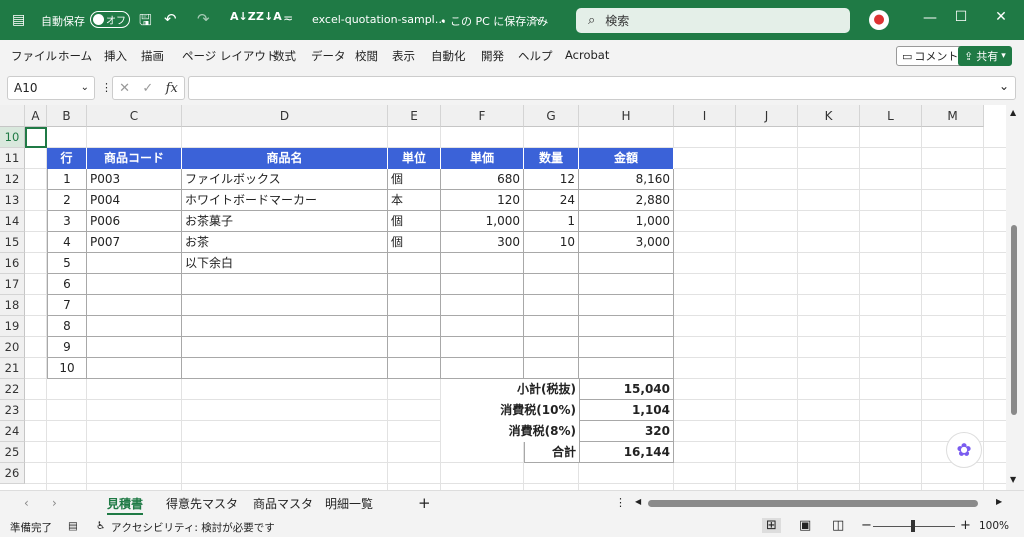 Image resolution: width=1024 pixels, height=537 pixels. I want to click on product-code-cell: P003, so click(134, 179).